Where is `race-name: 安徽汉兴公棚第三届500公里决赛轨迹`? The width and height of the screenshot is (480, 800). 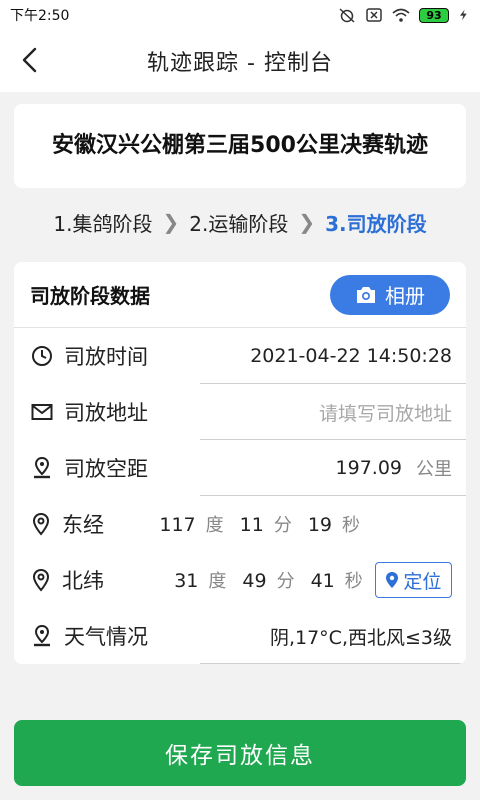
race-name: 安徽汉兴公棚第三届500公里决赛轨迹 is located at coordinates (240, 145).